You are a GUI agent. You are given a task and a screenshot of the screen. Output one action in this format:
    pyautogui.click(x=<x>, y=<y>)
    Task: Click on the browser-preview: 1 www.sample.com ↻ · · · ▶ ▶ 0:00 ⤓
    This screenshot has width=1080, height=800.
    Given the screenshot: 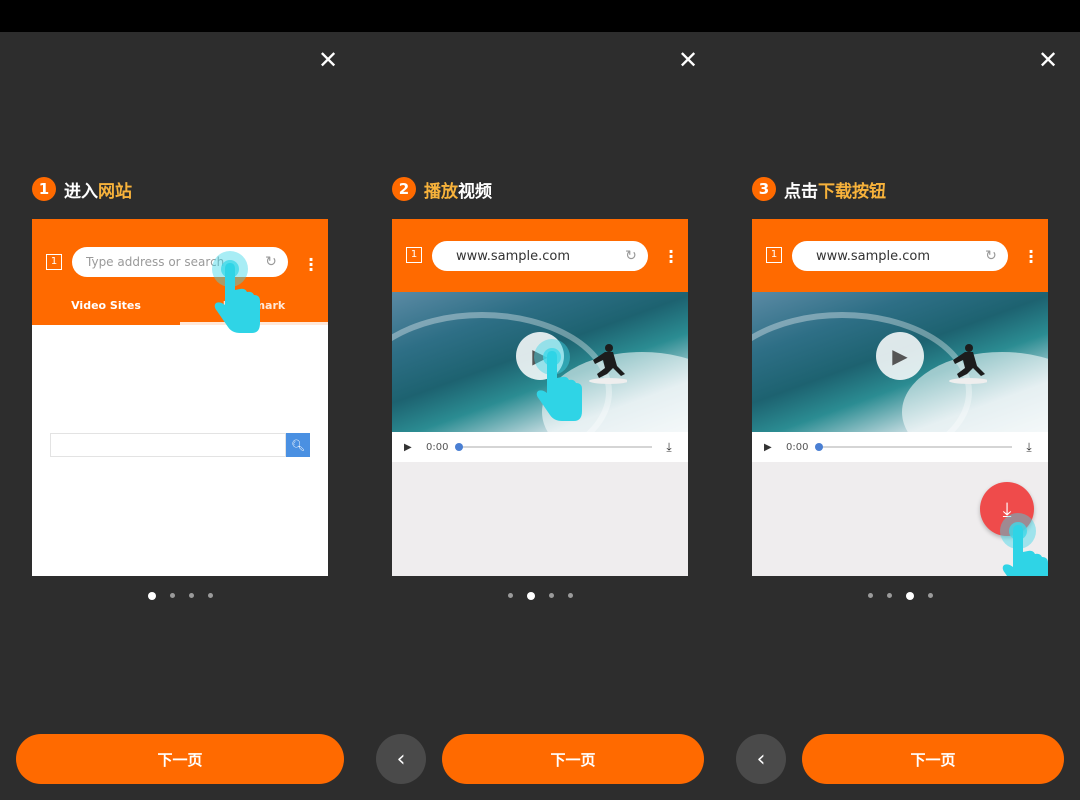 What is the action you would take?
    pyautogui.click(x=540, y=397)
    